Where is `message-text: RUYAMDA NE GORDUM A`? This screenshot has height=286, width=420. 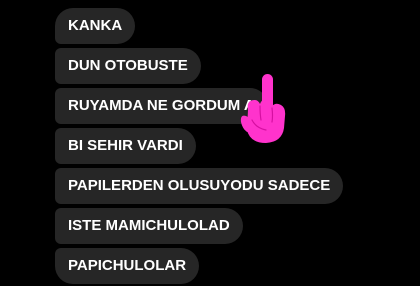
message-text: RUYAMDA NE GORDUM A is located at coordinates (161, 105).